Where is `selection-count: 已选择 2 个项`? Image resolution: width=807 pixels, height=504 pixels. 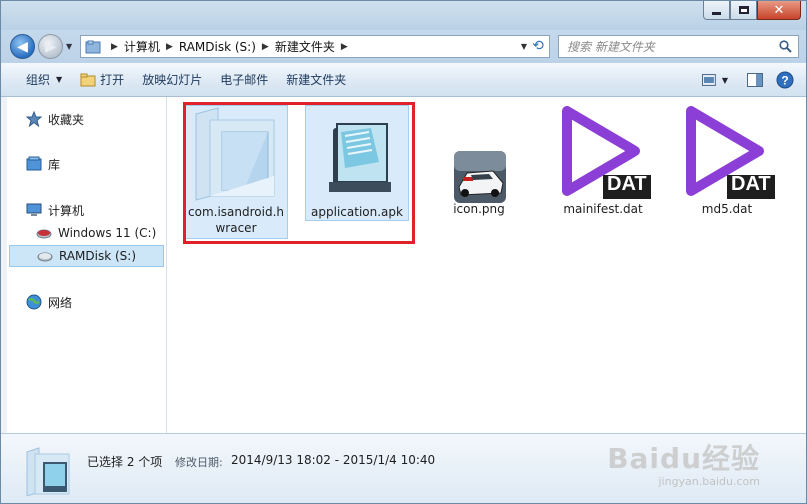
selection-count: 已选择 2 个项 is located at coordinates (125, 462).